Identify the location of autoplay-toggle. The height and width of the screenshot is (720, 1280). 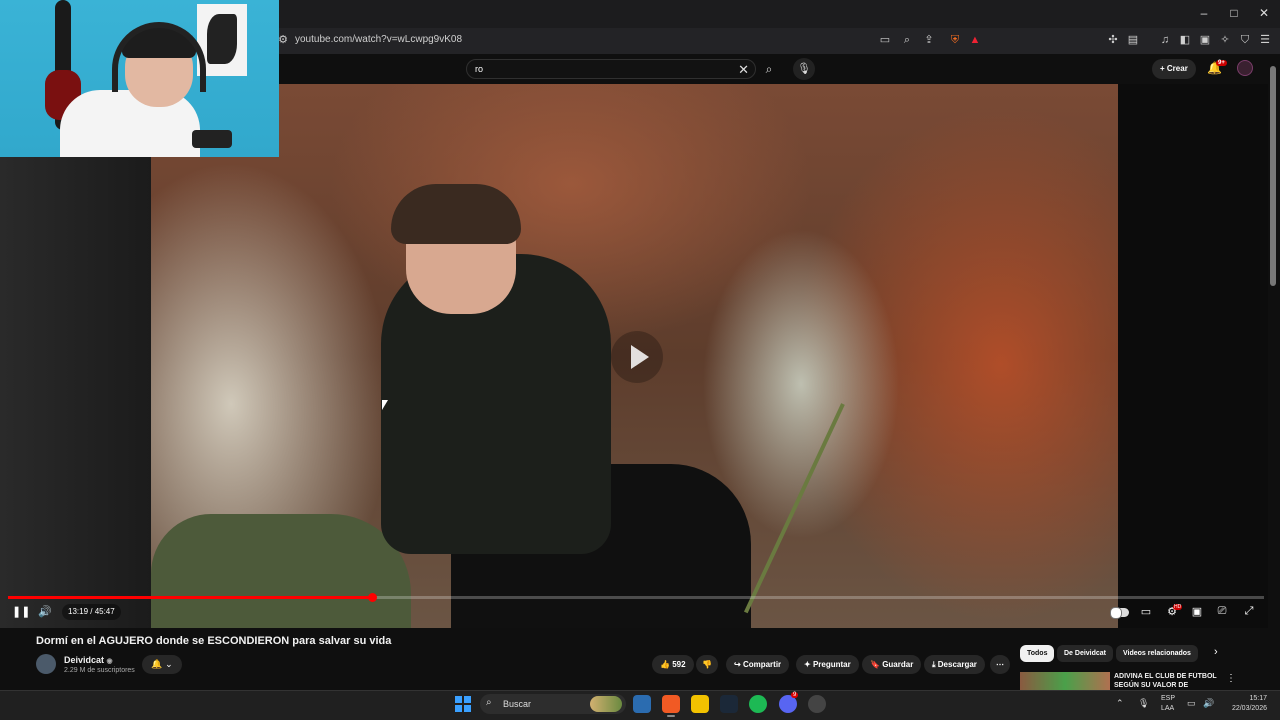
(1119, 613).